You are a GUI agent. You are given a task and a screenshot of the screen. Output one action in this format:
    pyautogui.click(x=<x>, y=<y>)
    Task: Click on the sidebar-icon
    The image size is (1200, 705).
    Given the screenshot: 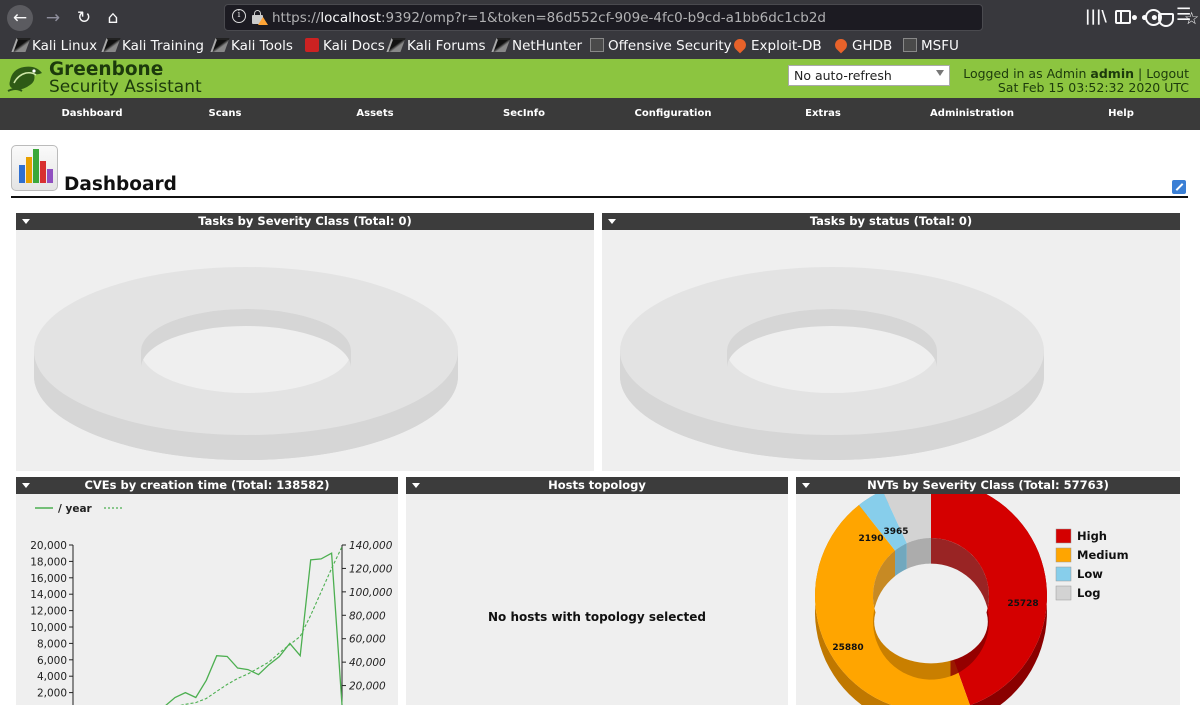 What is the action you would take?
    pyautogui.click(x=1123, y=17)
    